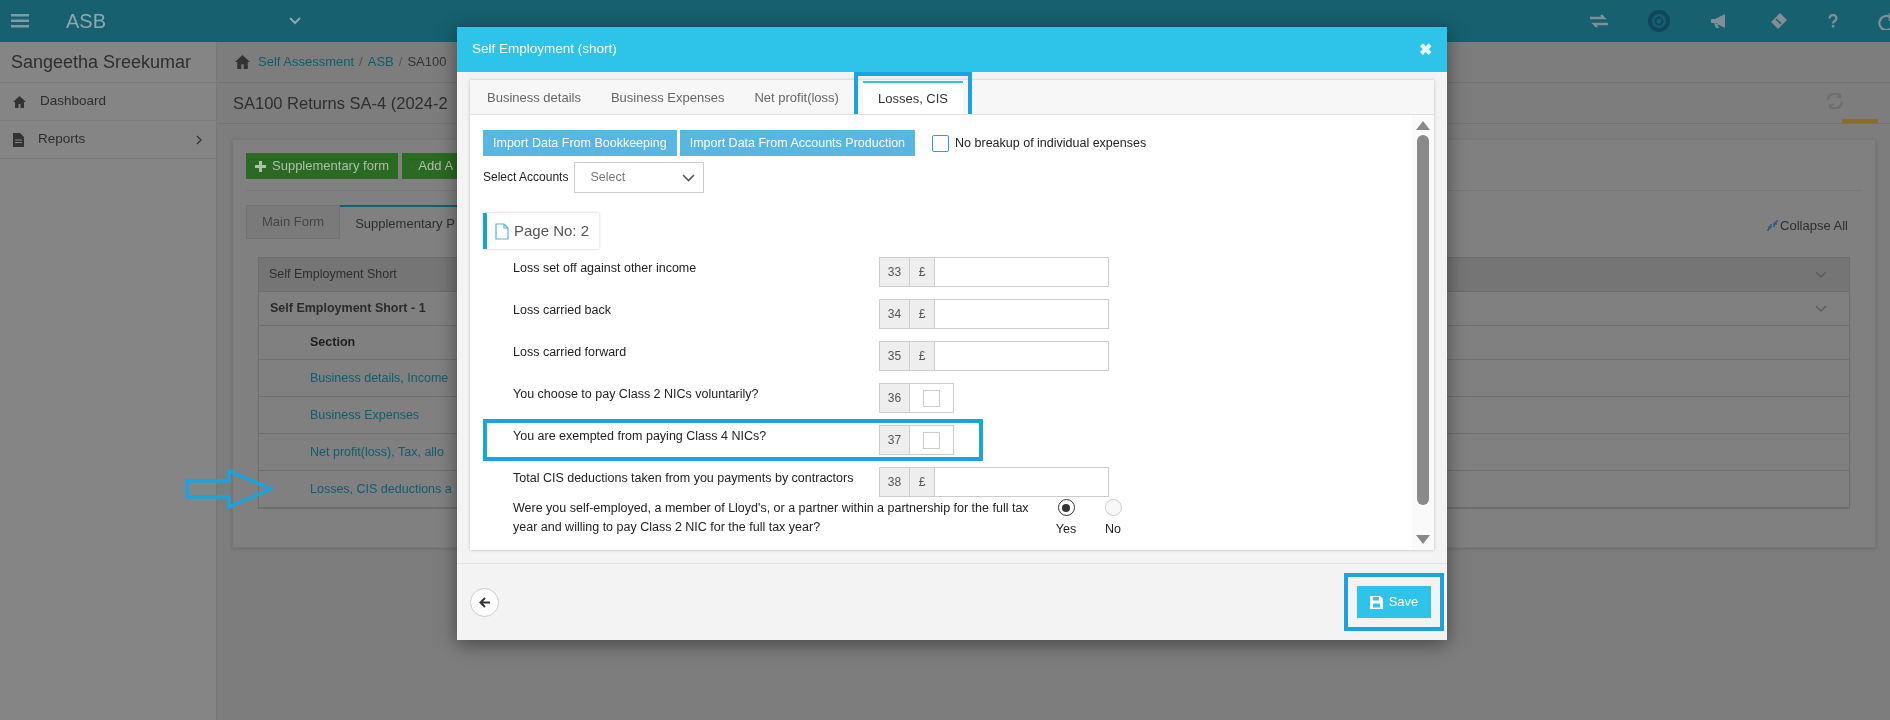 The height and width of the screenshot is (720, 1890). Describe the element at coordinates (894, 482) in the screenshot. I see `box-number: 38` at that location.